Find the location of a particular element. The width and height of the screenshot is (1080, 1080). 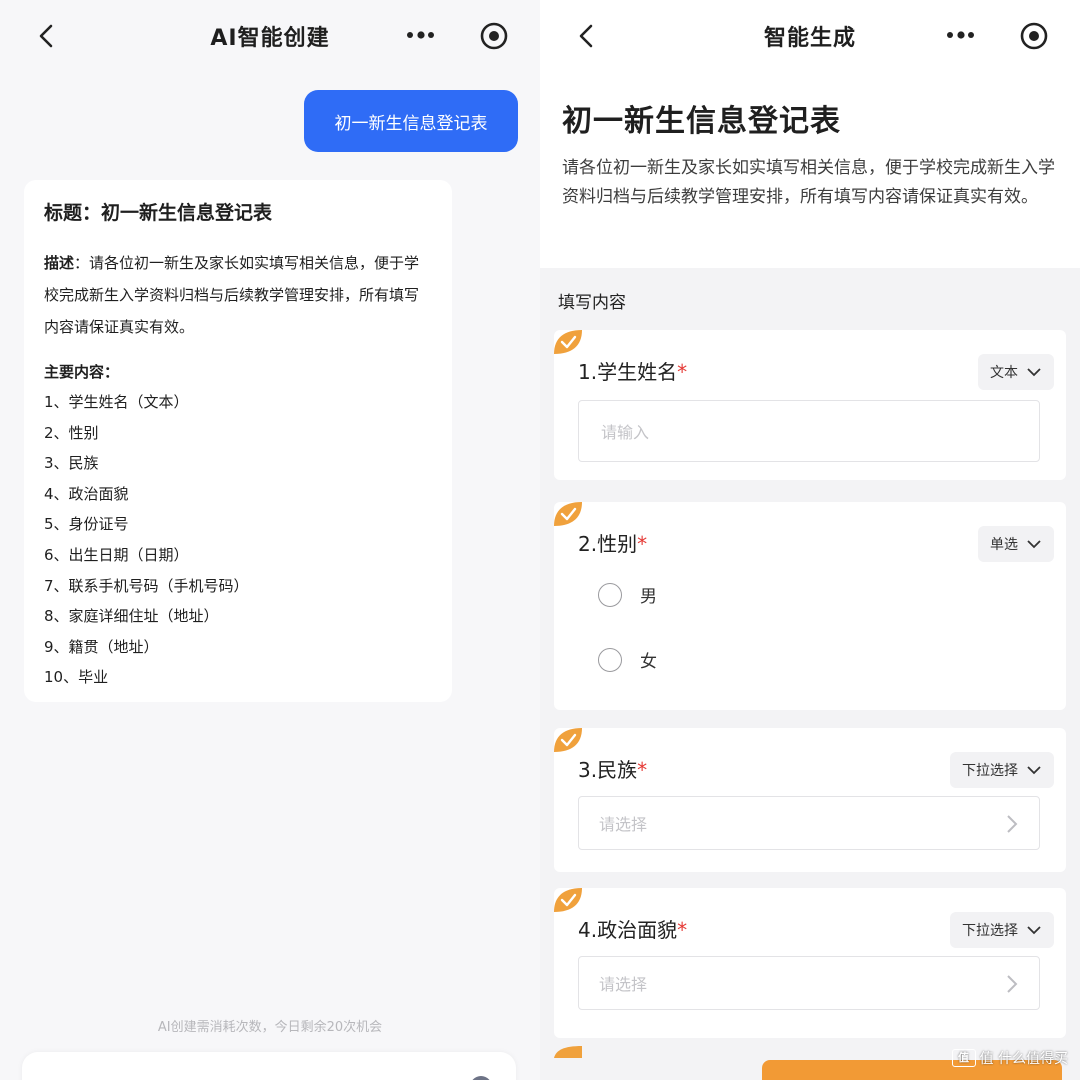

page-title: 智能生成 is located at coordinates (809, 38).